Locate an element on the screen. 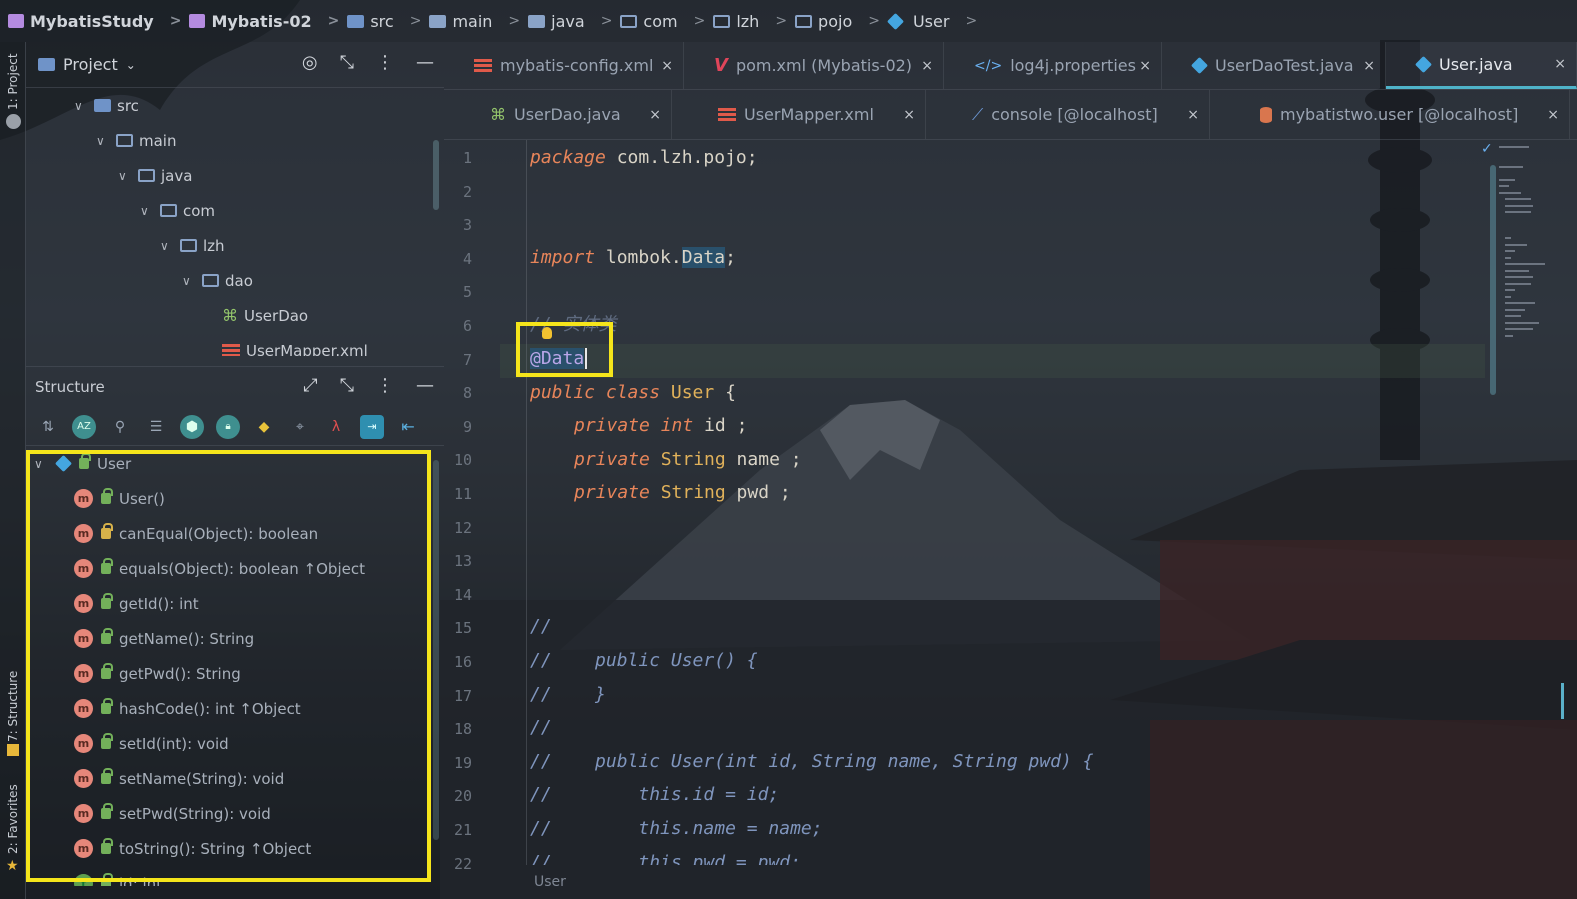 This screenshot has width=1577, height=899. tree-item-java: ∨ java is located at coordinates (155, 175).